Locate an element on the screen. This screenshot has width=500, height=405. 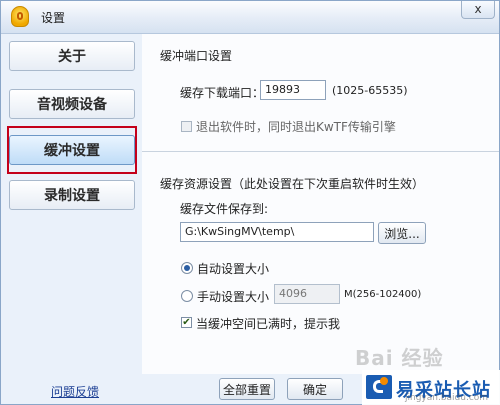
sidebar-item-about: 关于 is located at coordinates (72, 56).